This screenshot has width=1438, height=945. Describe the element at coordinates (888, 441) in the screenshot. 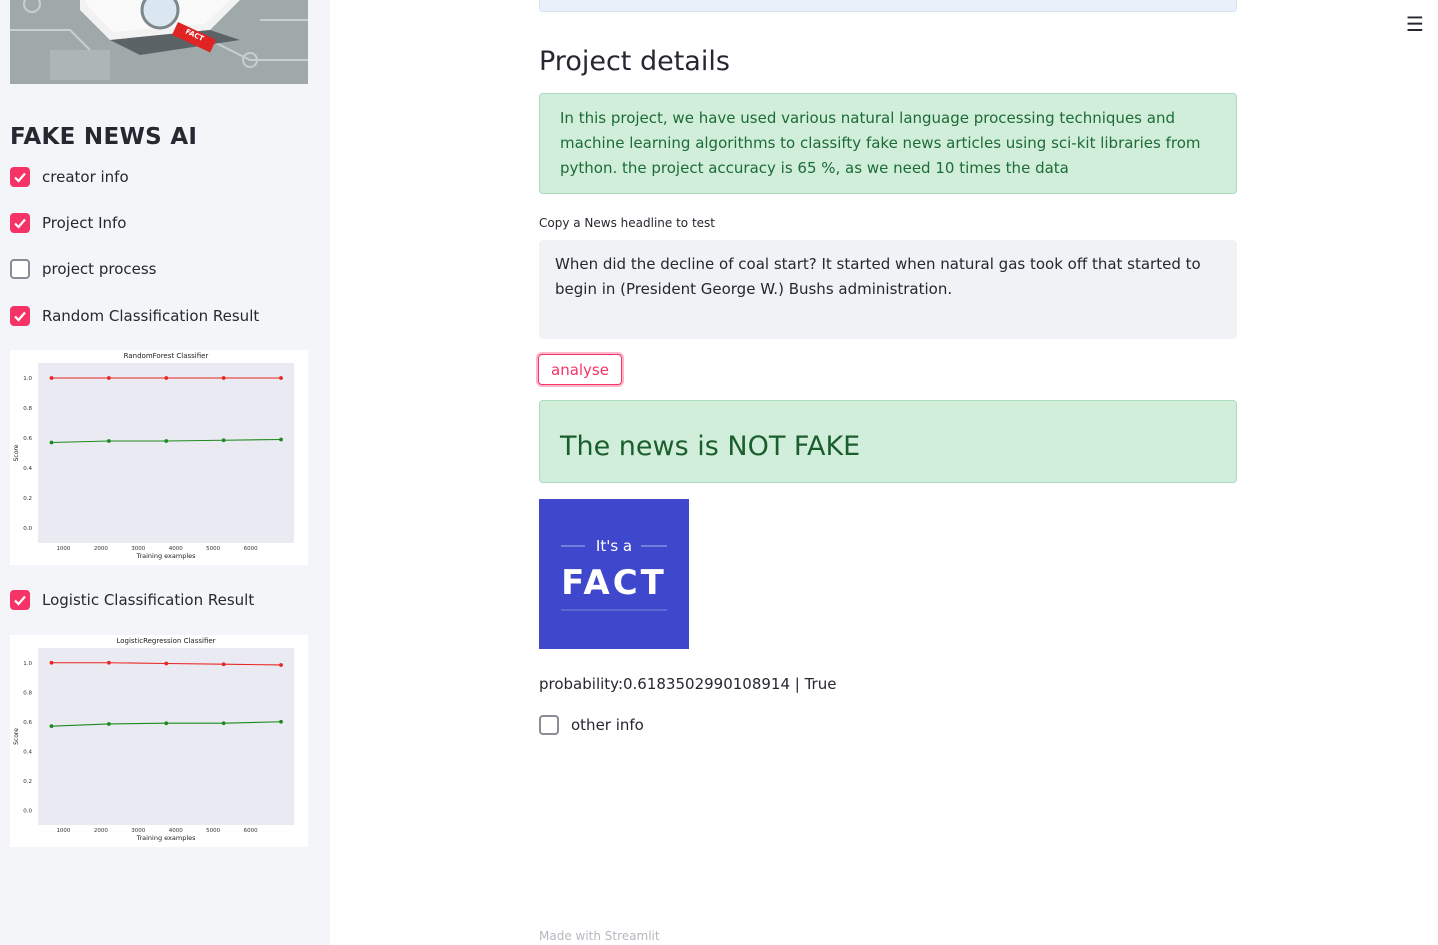

I see `result-alert: The news is NOT FAKE` at that location.